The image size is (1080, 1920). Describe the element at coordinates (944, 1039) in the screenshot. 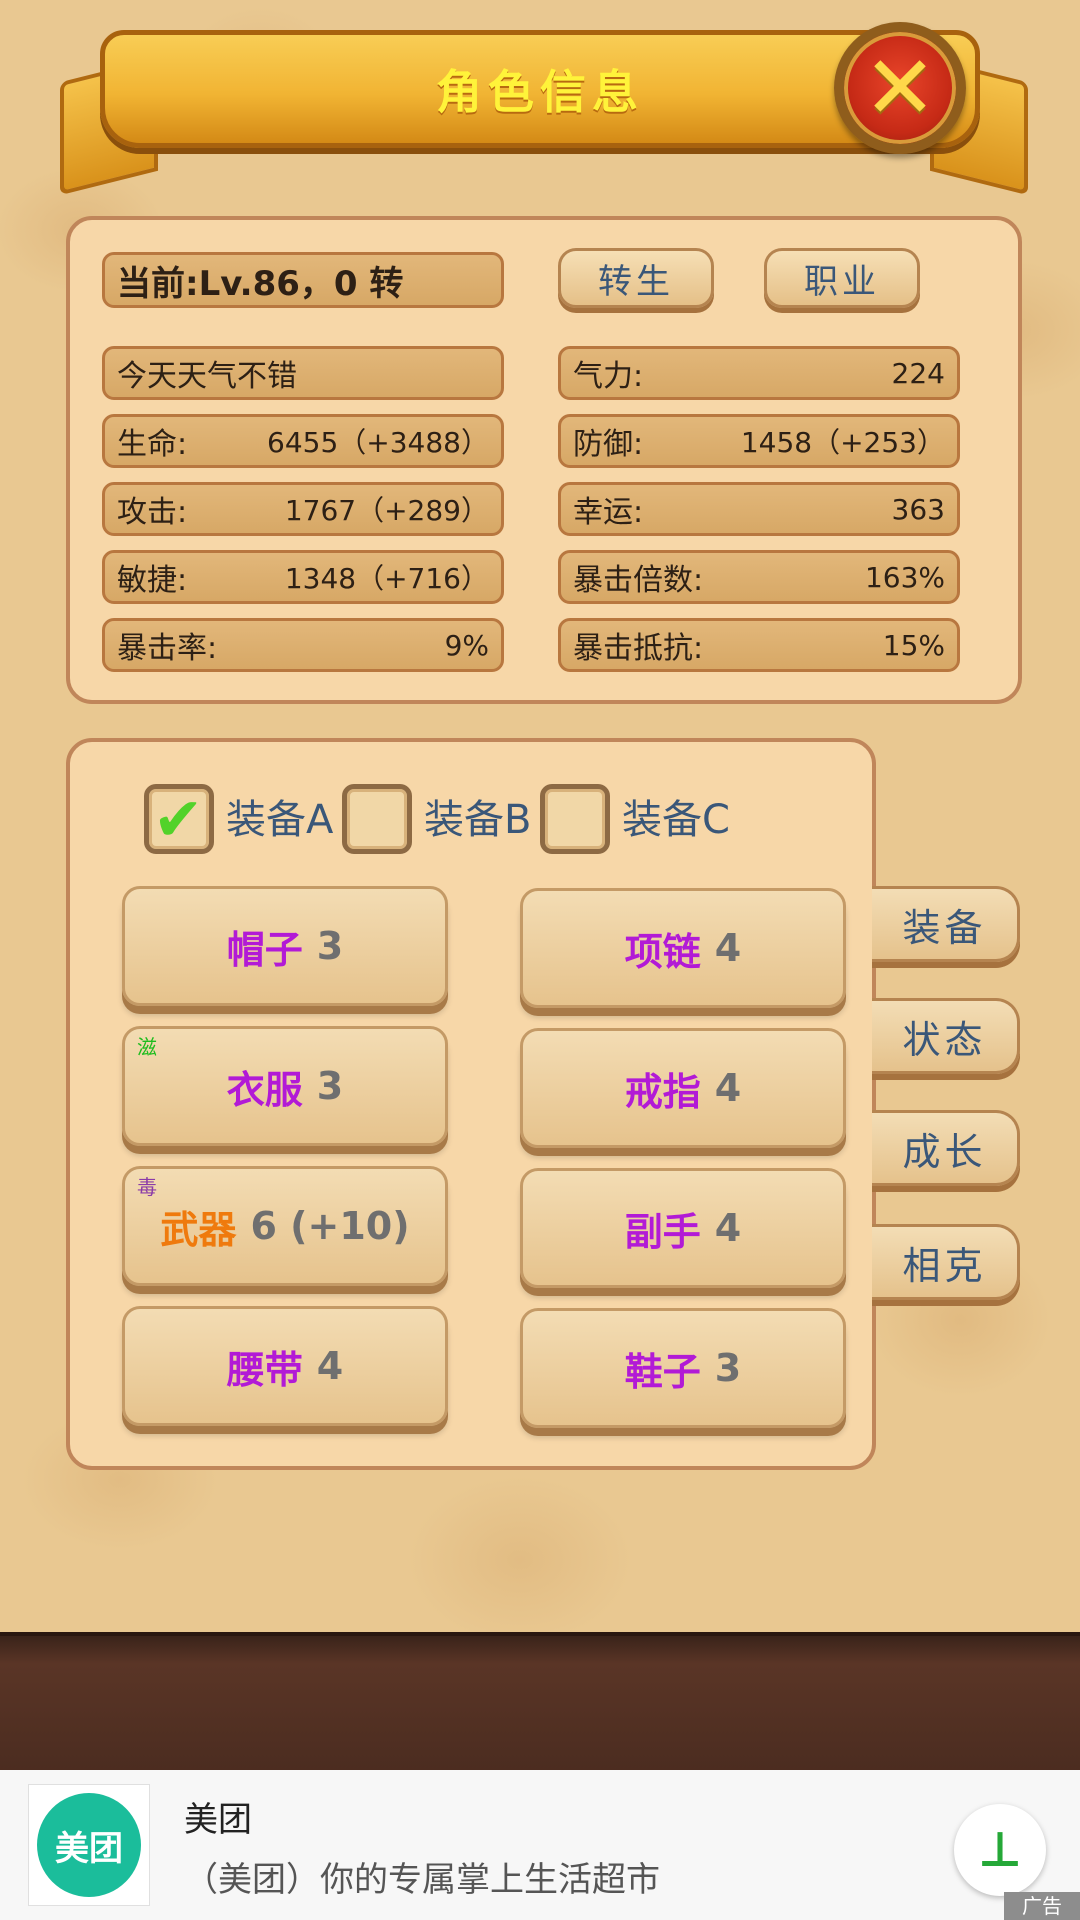

I see `tab-label: 状态` at that location.